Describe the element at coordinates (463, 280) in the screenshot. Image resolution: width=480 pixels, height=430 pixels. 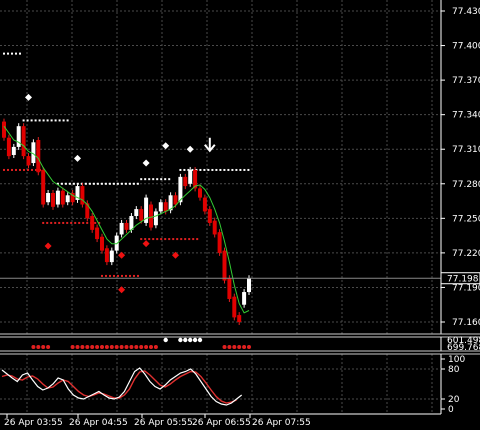
I see `current-price-label: 77.198` at that location.